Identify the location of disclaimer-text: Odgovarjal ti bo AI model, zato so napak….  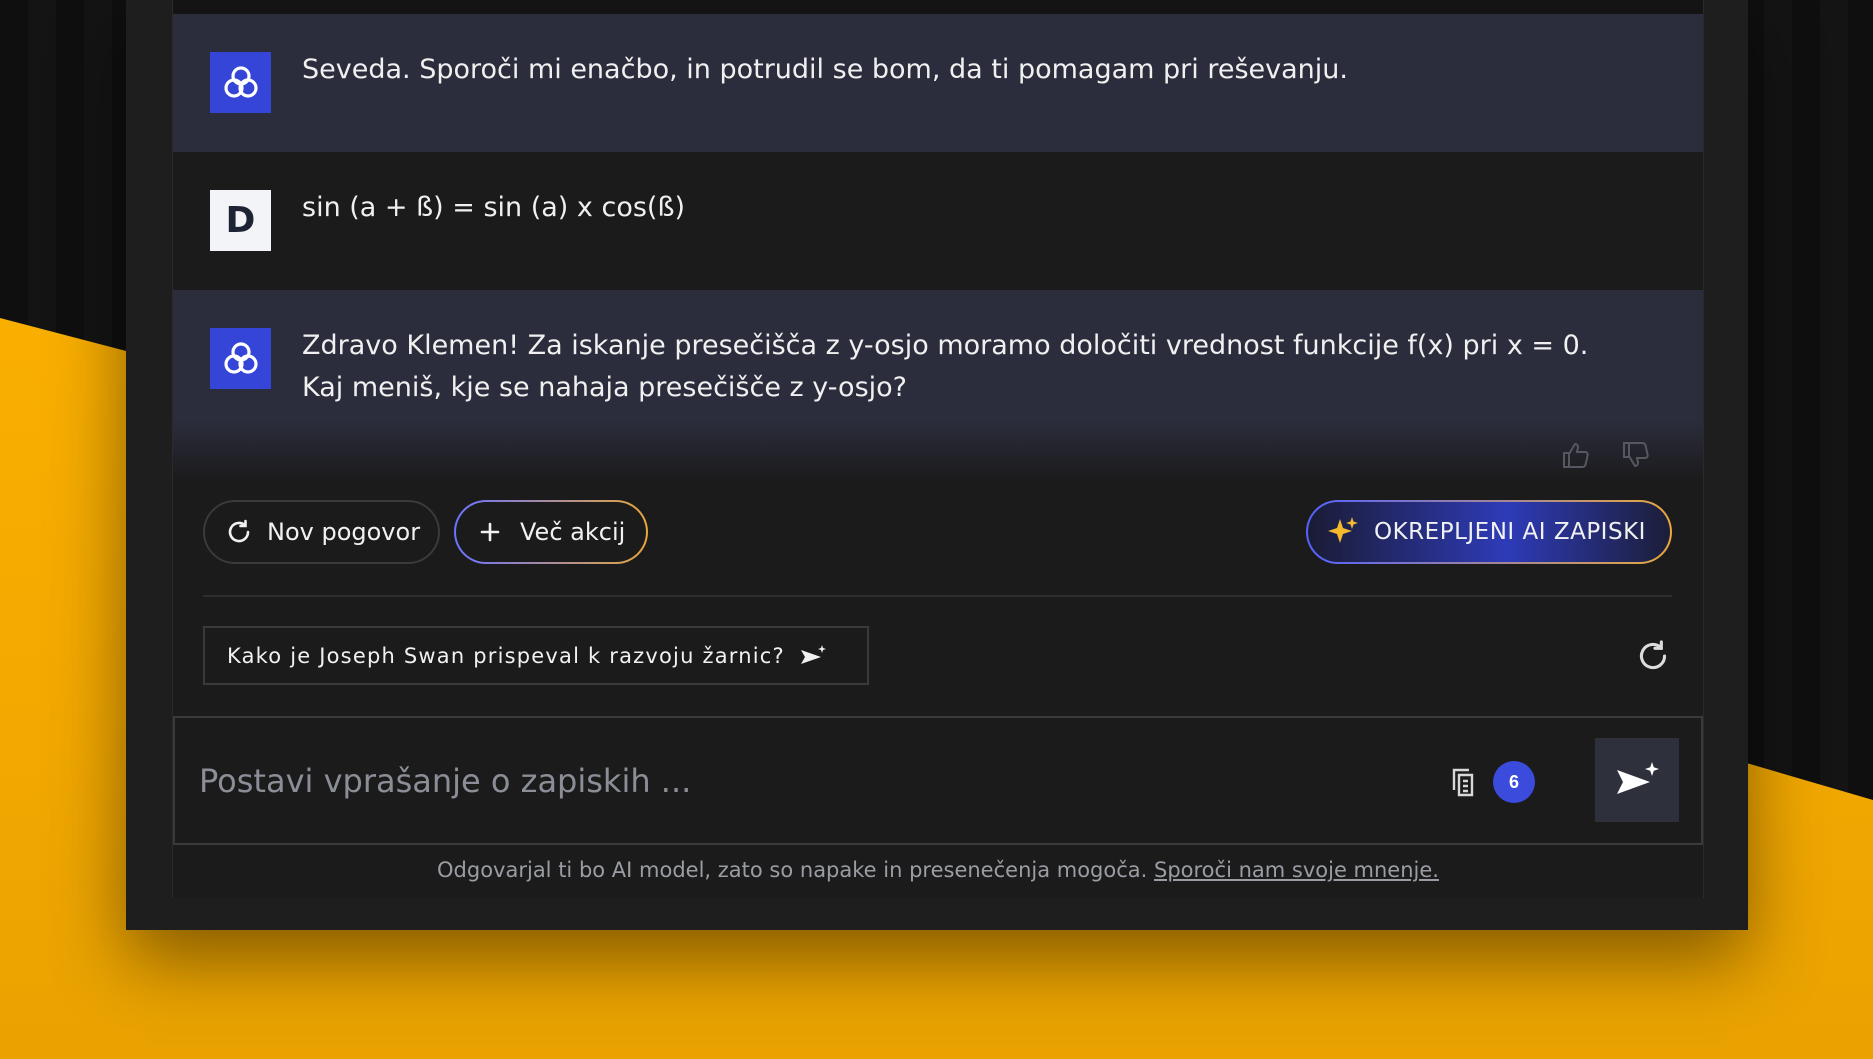
(795, 870).